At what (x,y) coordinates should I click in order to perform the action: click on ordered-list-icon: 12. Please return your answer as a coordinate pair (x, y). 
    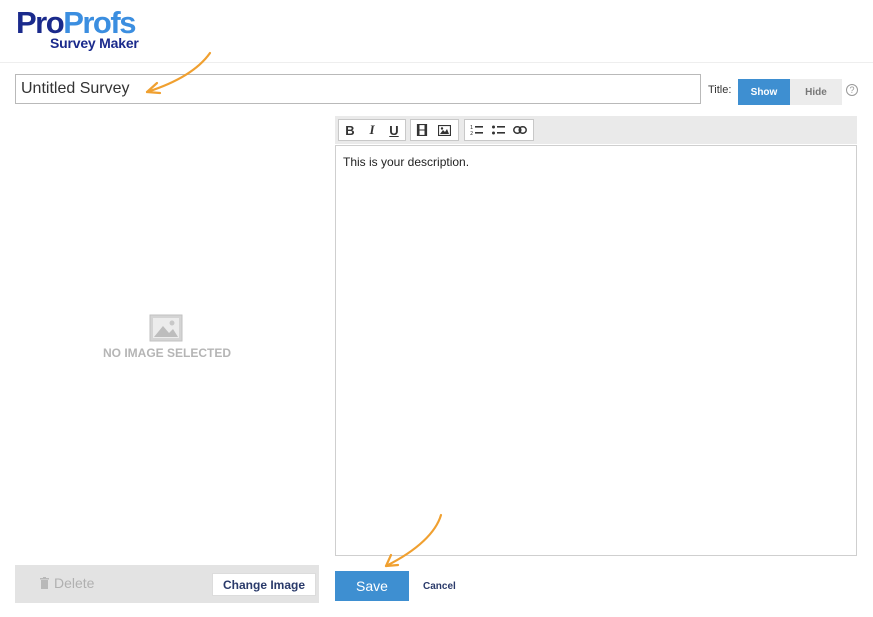
    Looking at the image, I should click on (476, 130).